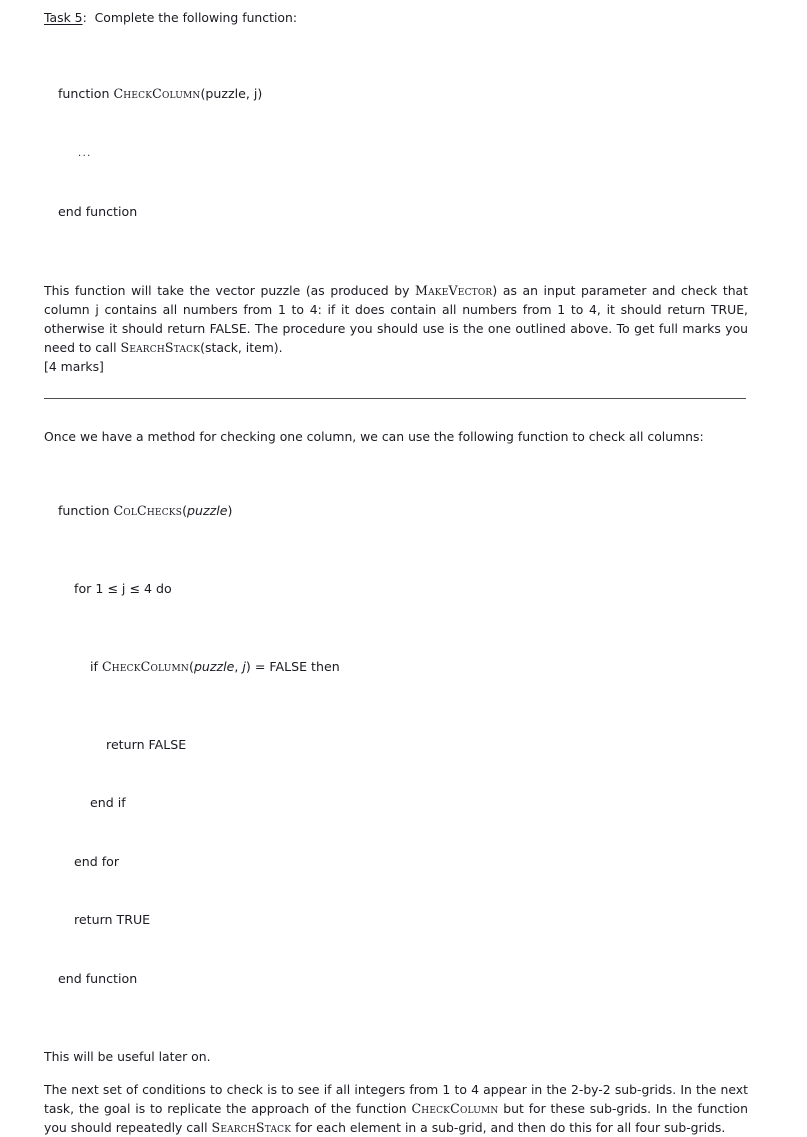  What do you see at coordinates (122, 744) in the screenshot?
I see `code-line-return-false: return FALSE` at bounding box center [122, 744].